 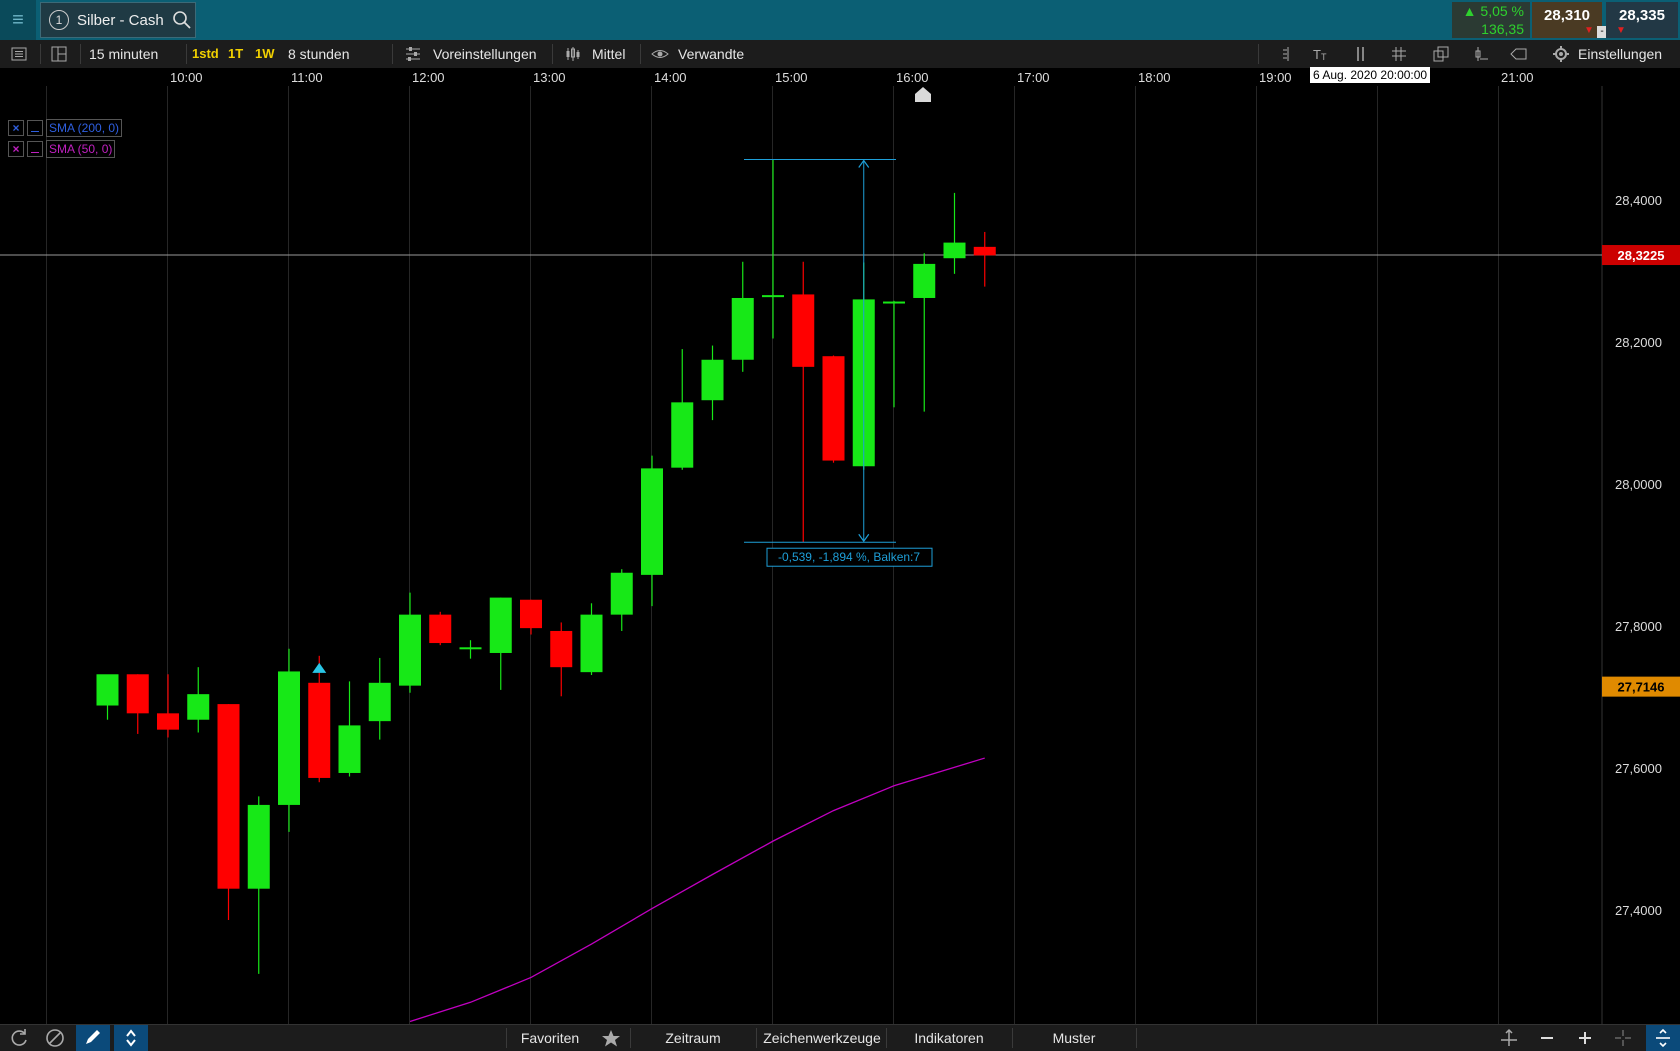 I want to click on crosshair-icon, so click(x=1623, y=1038).